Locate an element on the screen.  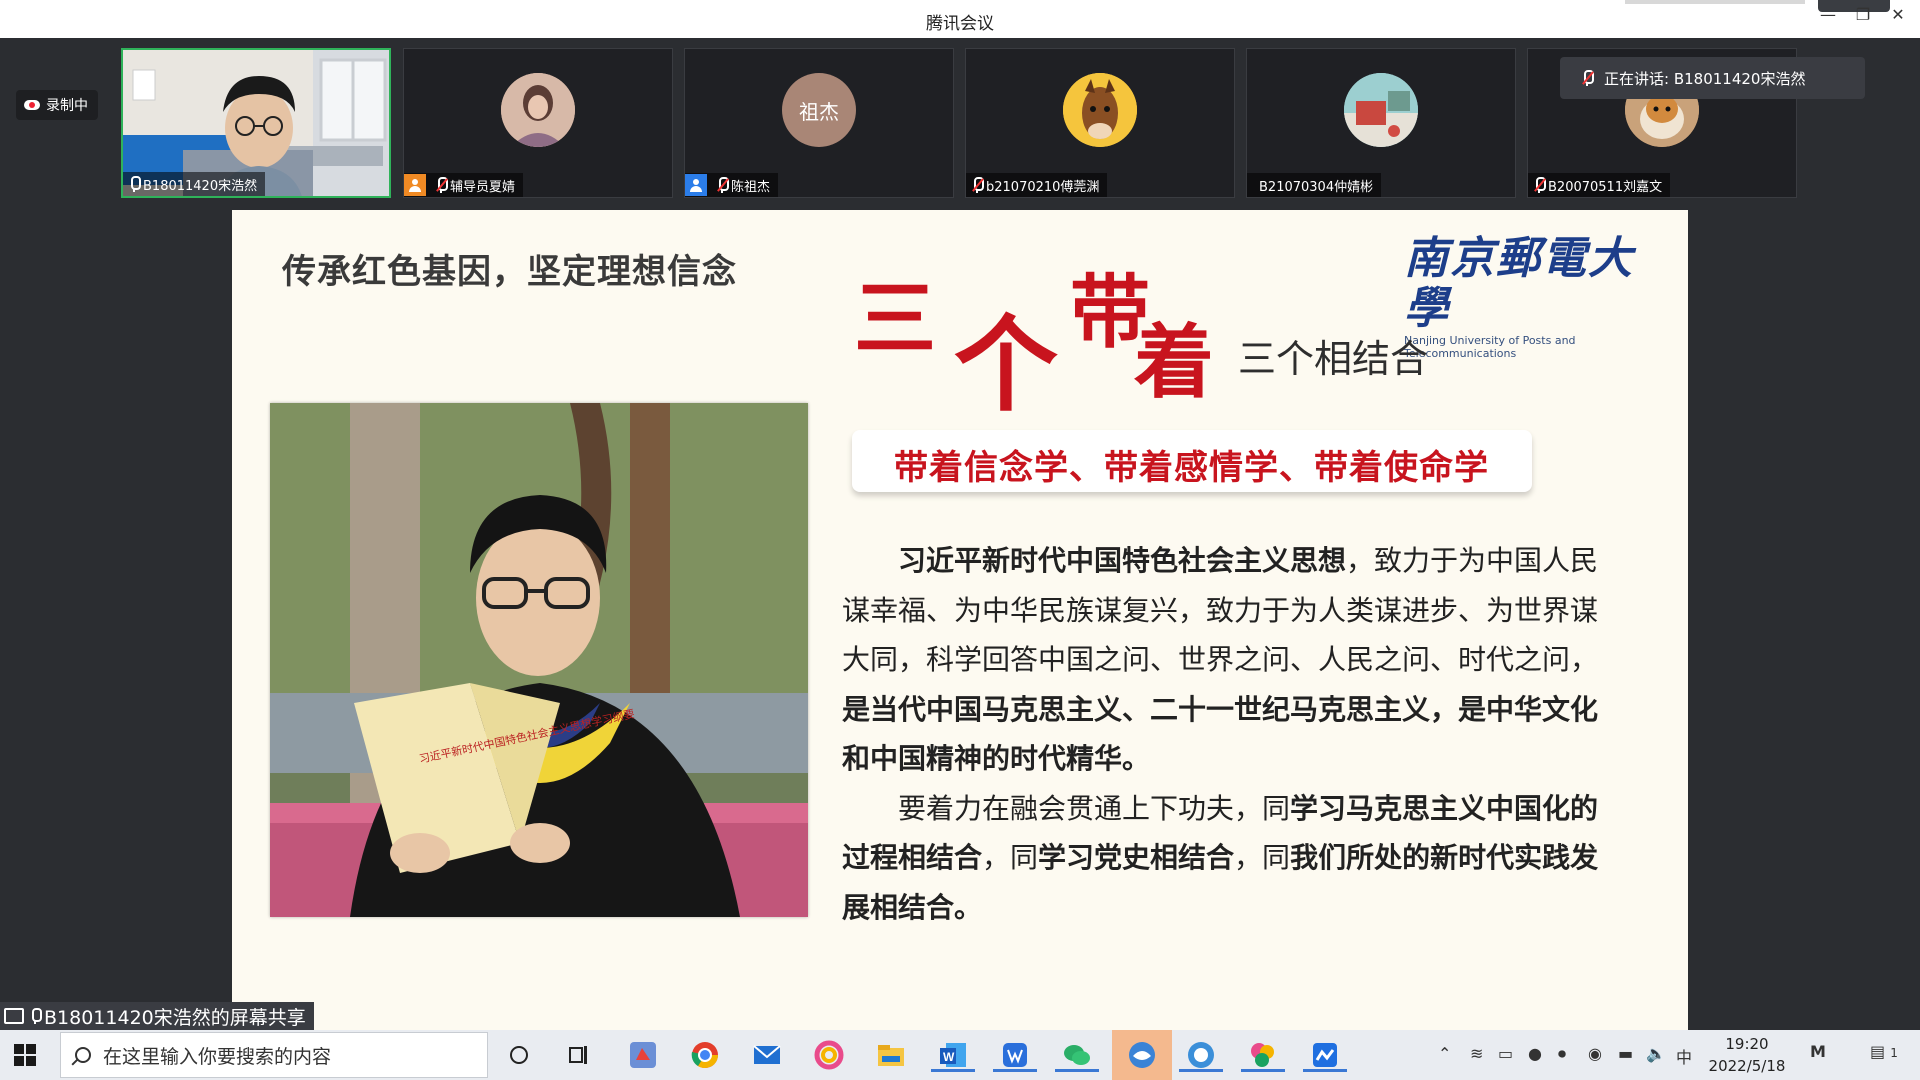
para2-text-c: ，同 is located at coordinates (1262, 857).